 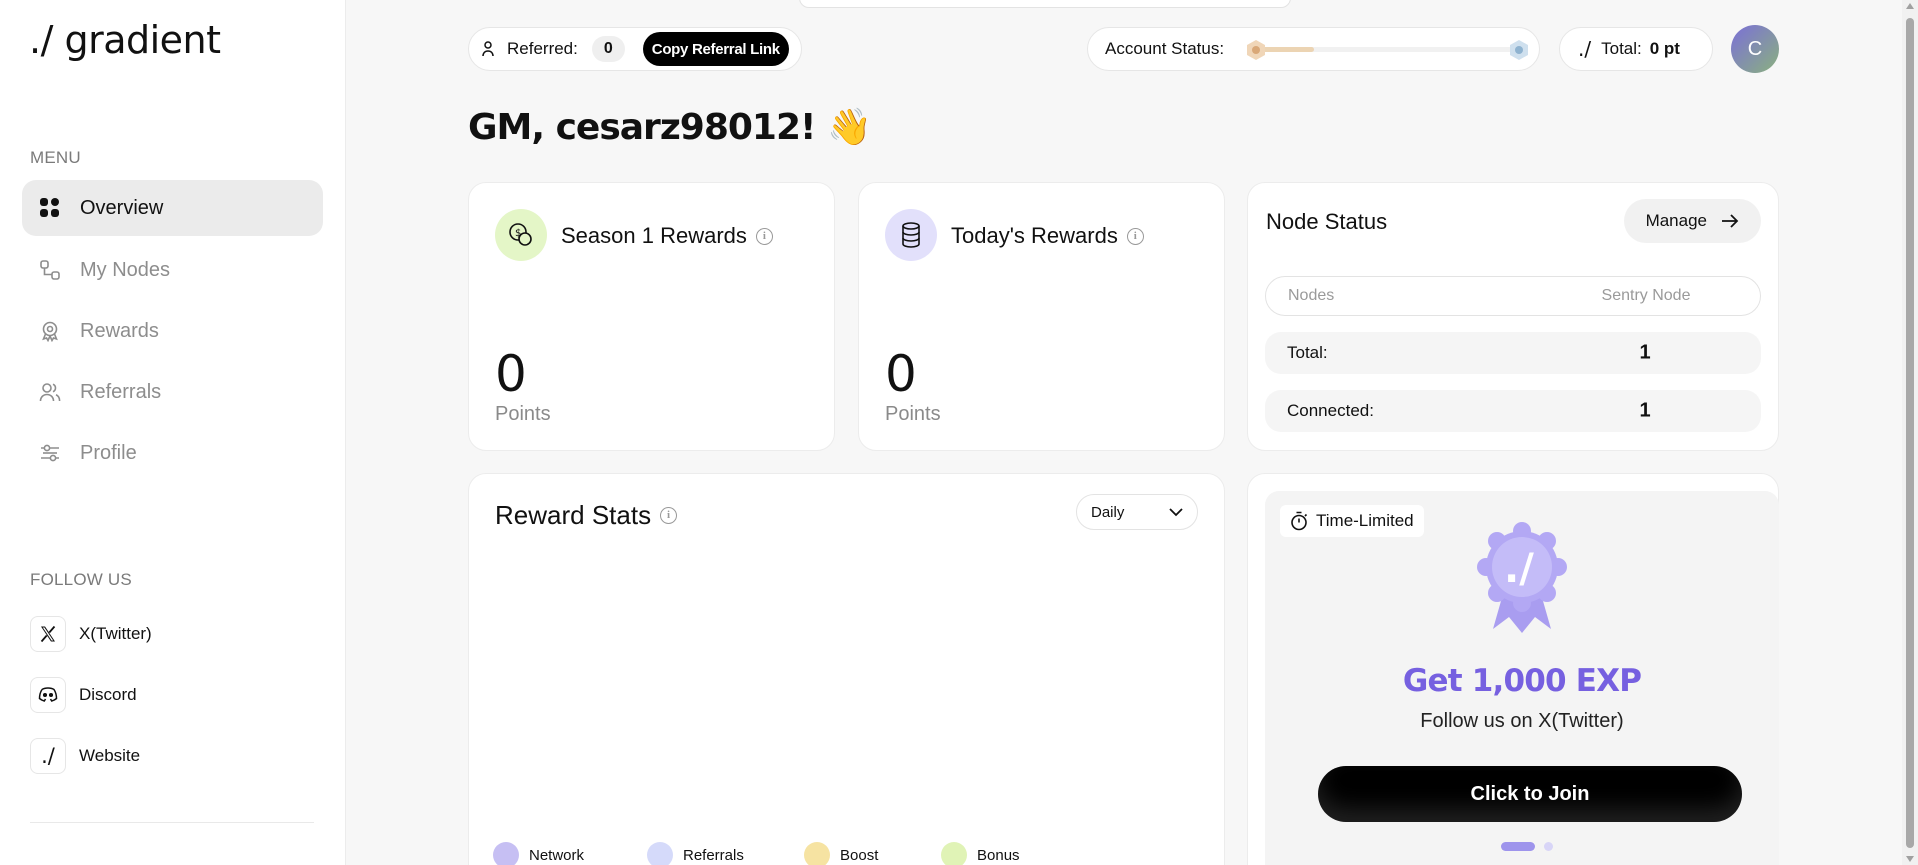 I want to click on sidebar-item-label: My Nodes, so click(x=125, y=269).